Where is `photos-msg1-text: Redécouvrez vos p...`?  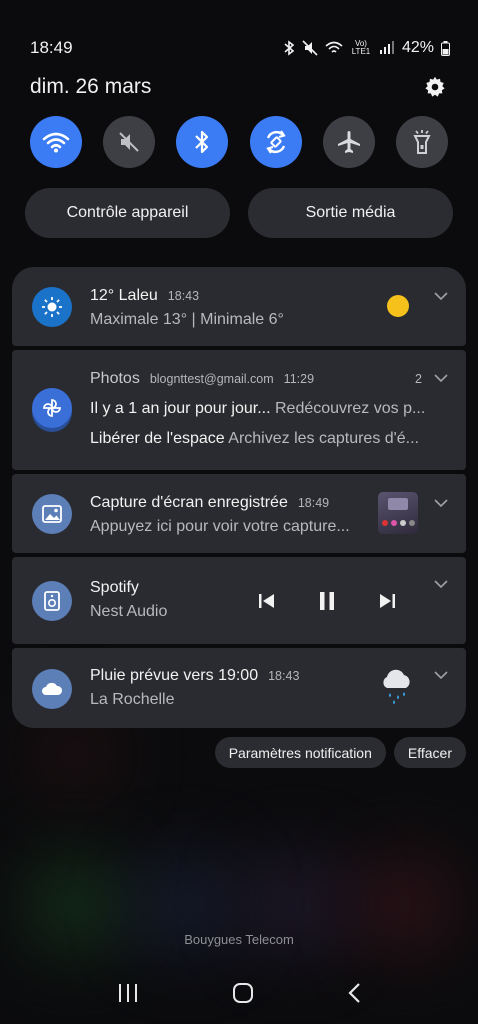
photos-msg1-text: Redécouvrez vos p... is located at coordinates (350, 408).